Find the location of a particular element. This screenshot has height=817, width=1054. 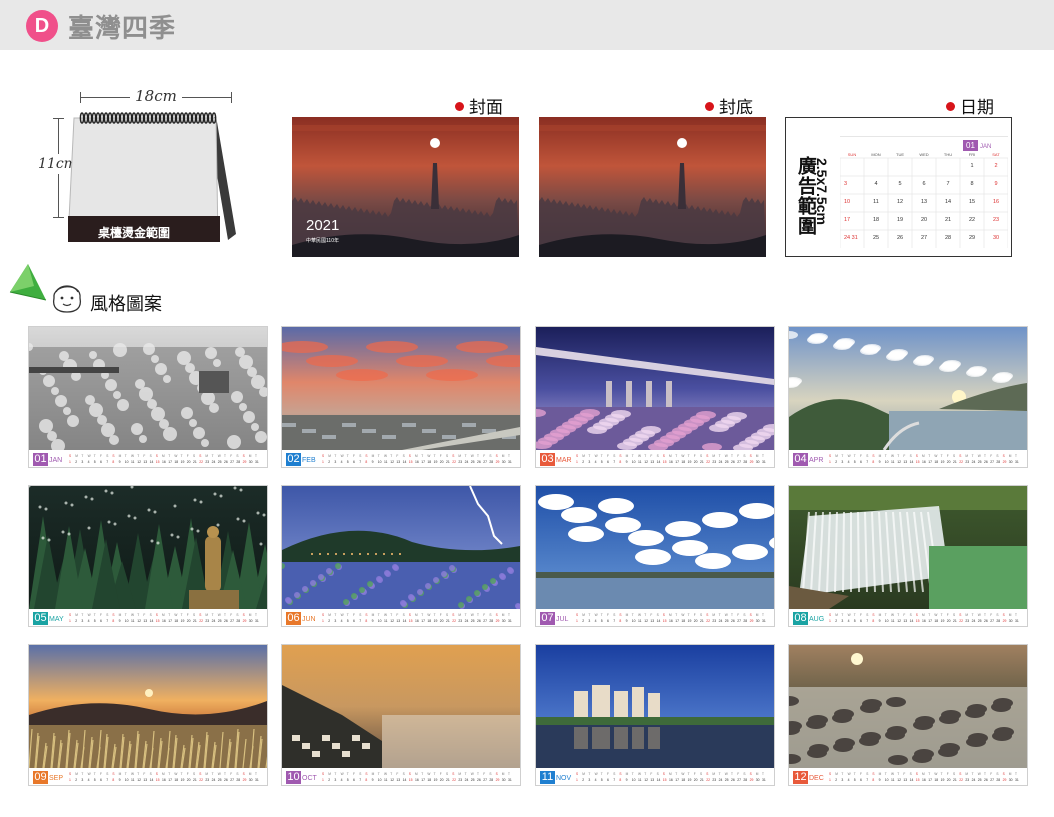

calendar-day: 8 is located at coordinates (971, 184).